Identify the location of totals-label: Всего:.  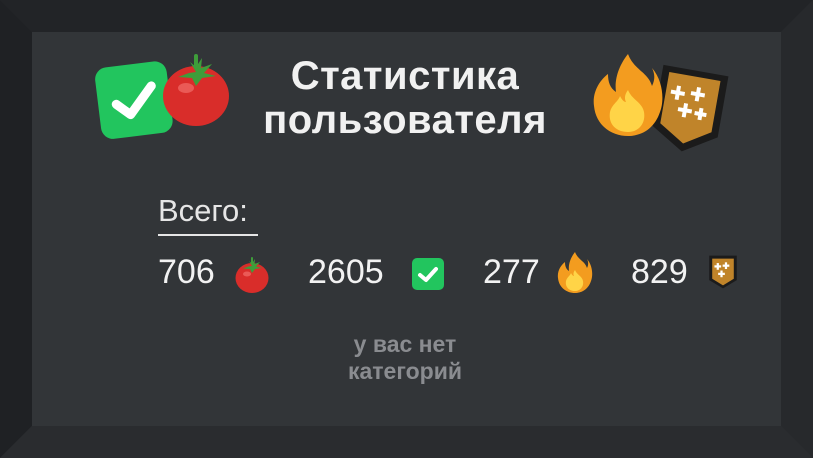
(203, 210).